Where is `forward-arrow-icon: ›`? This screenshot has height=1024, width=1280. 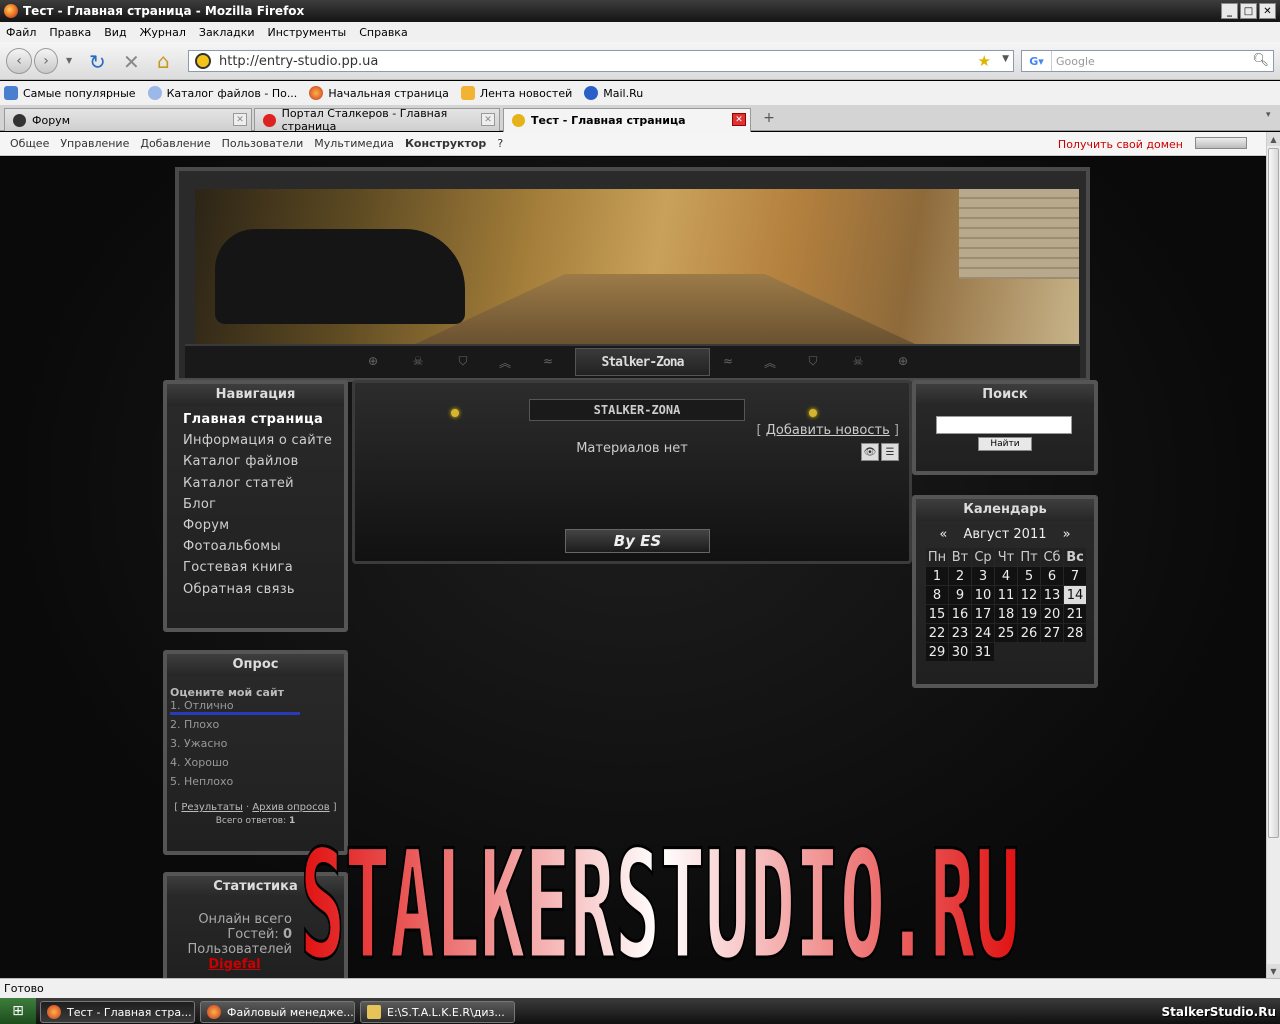
forward-arrow-icon: › is located at coordinates (46, 61).